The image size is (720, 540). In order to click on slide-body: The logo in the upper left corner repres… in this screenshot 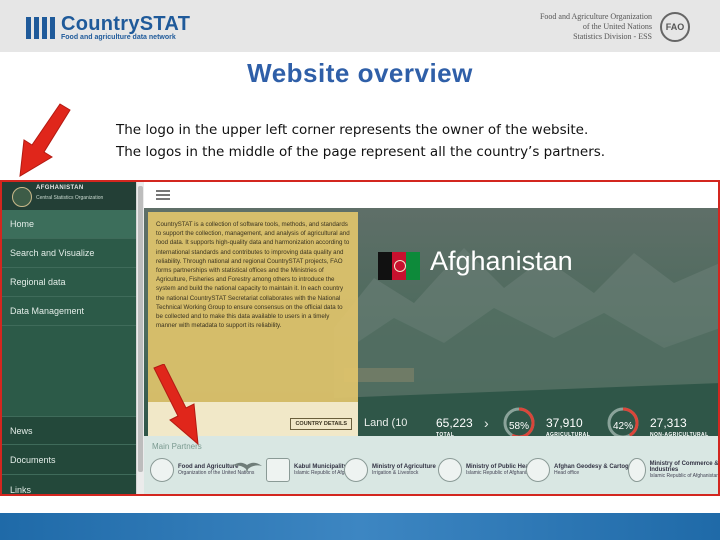, I will do `click(360, 141)`.